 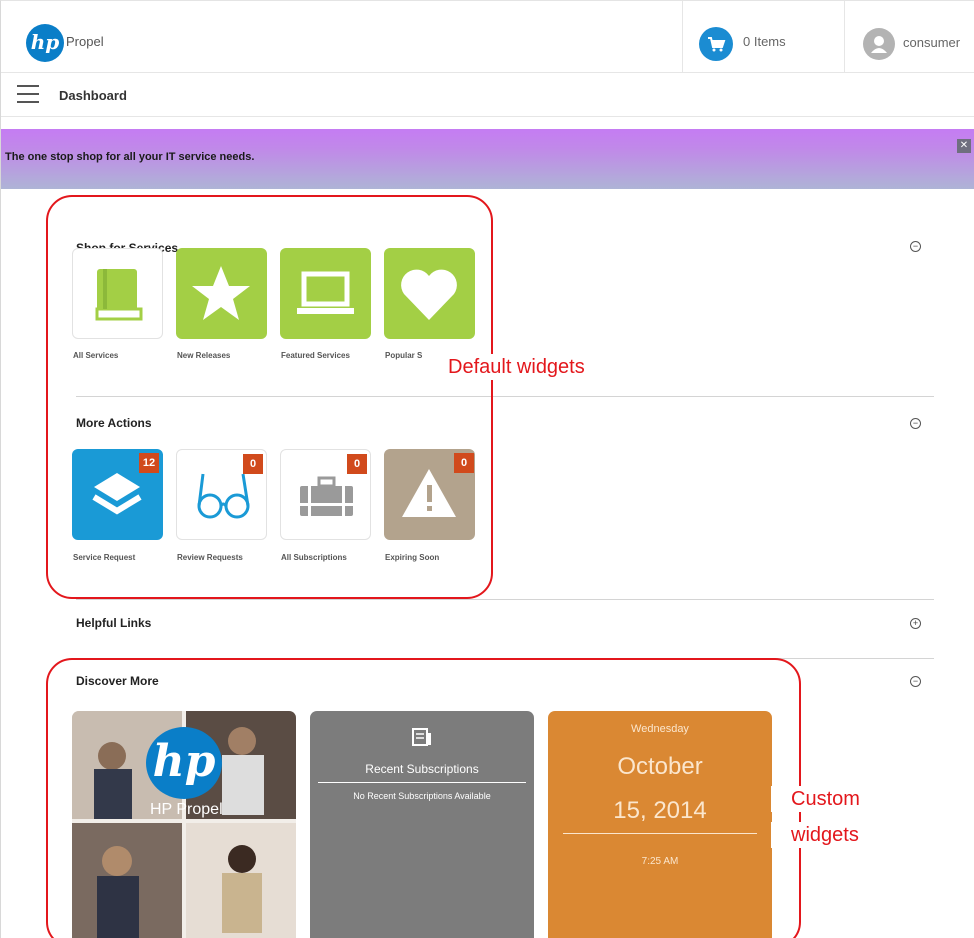 I want to click on custom-widgets-annotation-line1: Custom, so click(x=831, y=799).